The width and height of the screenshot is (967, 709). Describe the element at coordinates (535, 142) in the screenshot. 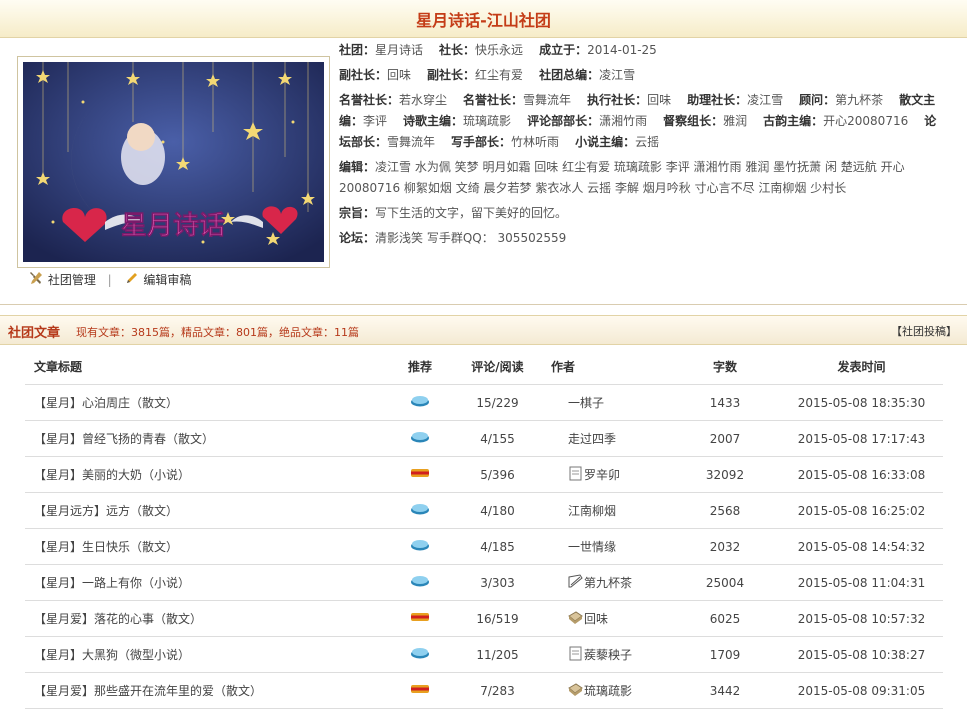

I see `info-value: 竹林听雨` at that location.